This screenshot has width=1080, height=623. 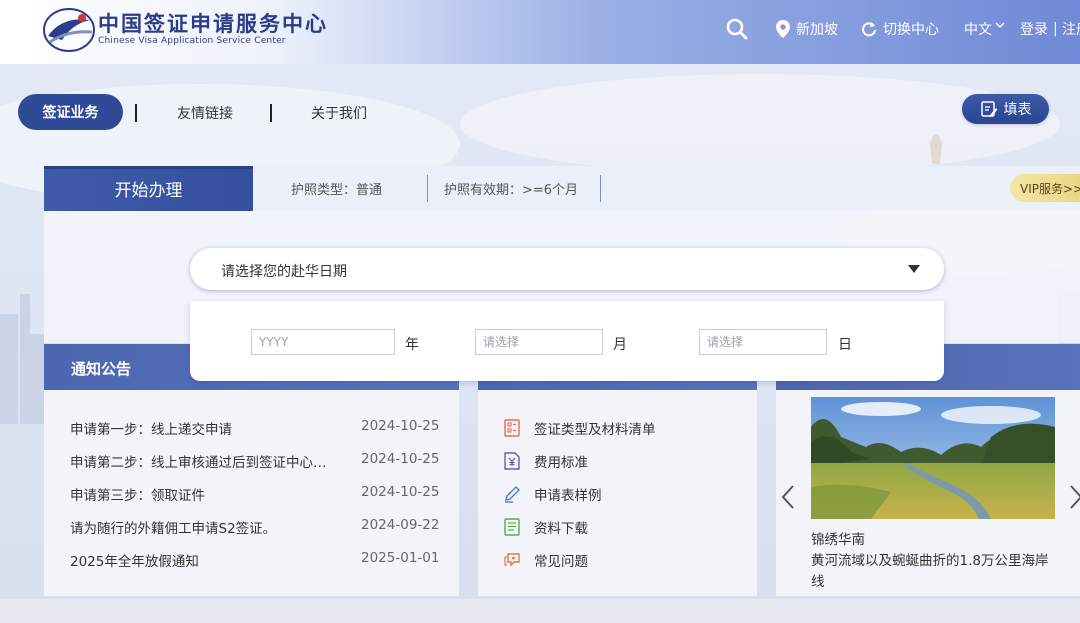 I want to click on register-link: 注册, so click(x=1071, y=29).